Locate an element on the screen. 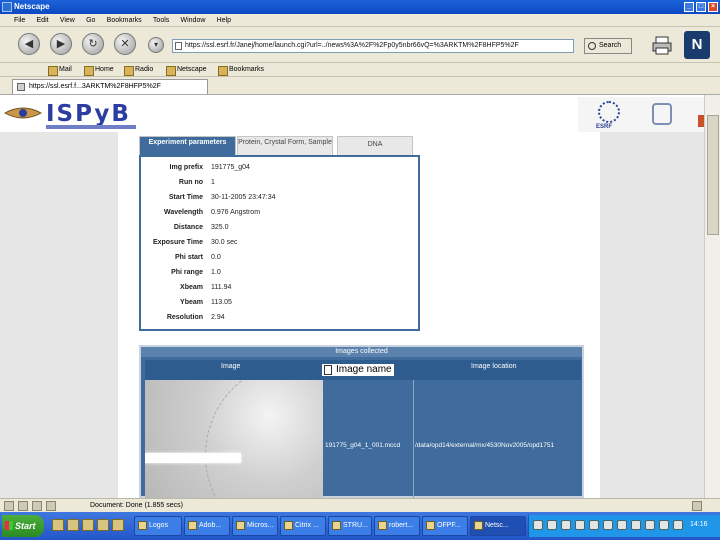 The width and height of the screenshot is (720, 540). column-divider is located at coordinates (413, 439).